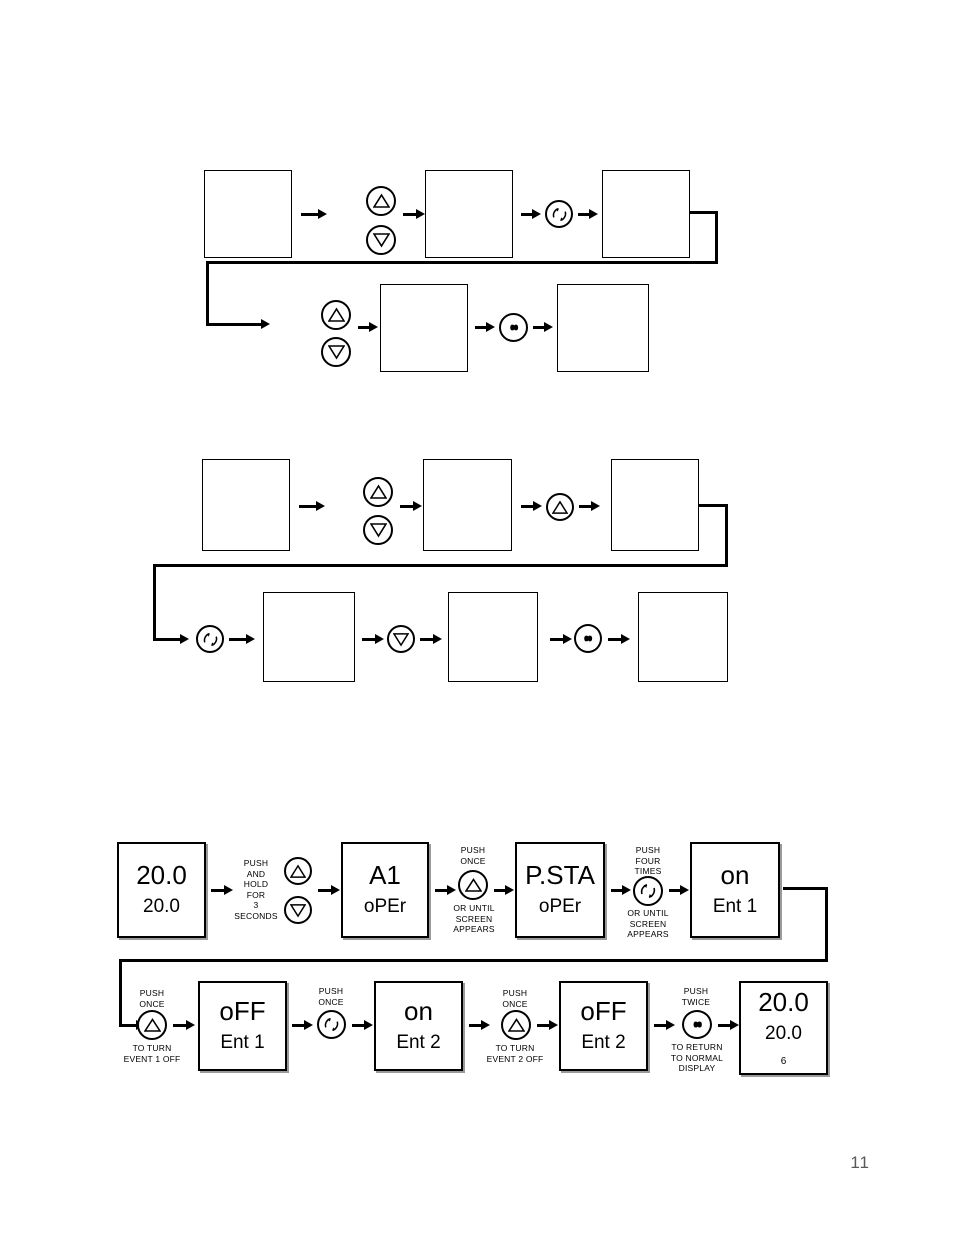  I want to click on infinity-key-icon, so click(697, 1024).